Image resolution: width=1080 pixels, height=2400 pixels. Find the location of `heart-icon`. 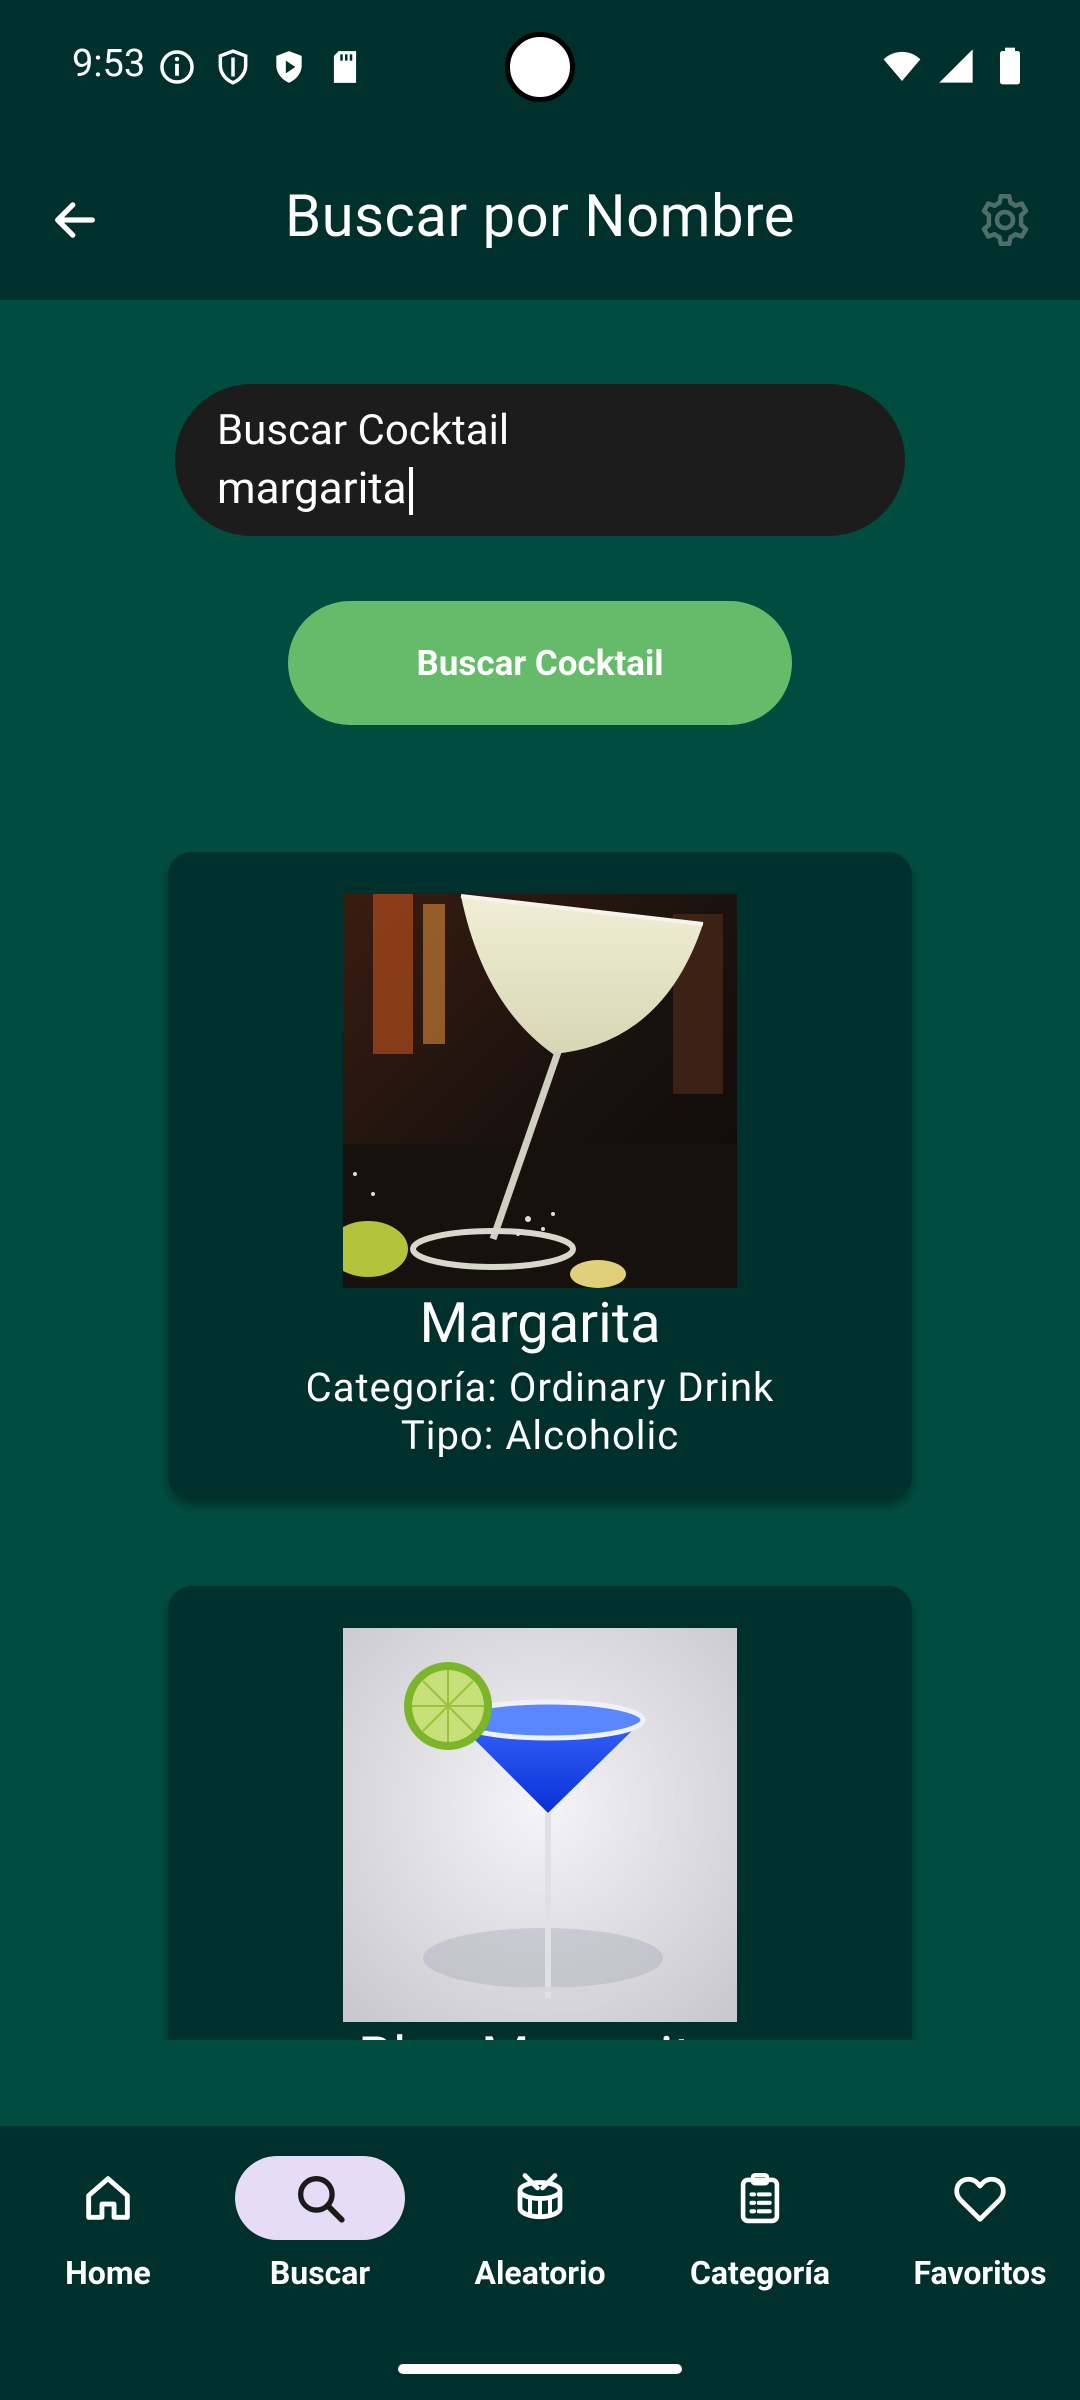

heart-icon is located at coordinates (980, 2199).